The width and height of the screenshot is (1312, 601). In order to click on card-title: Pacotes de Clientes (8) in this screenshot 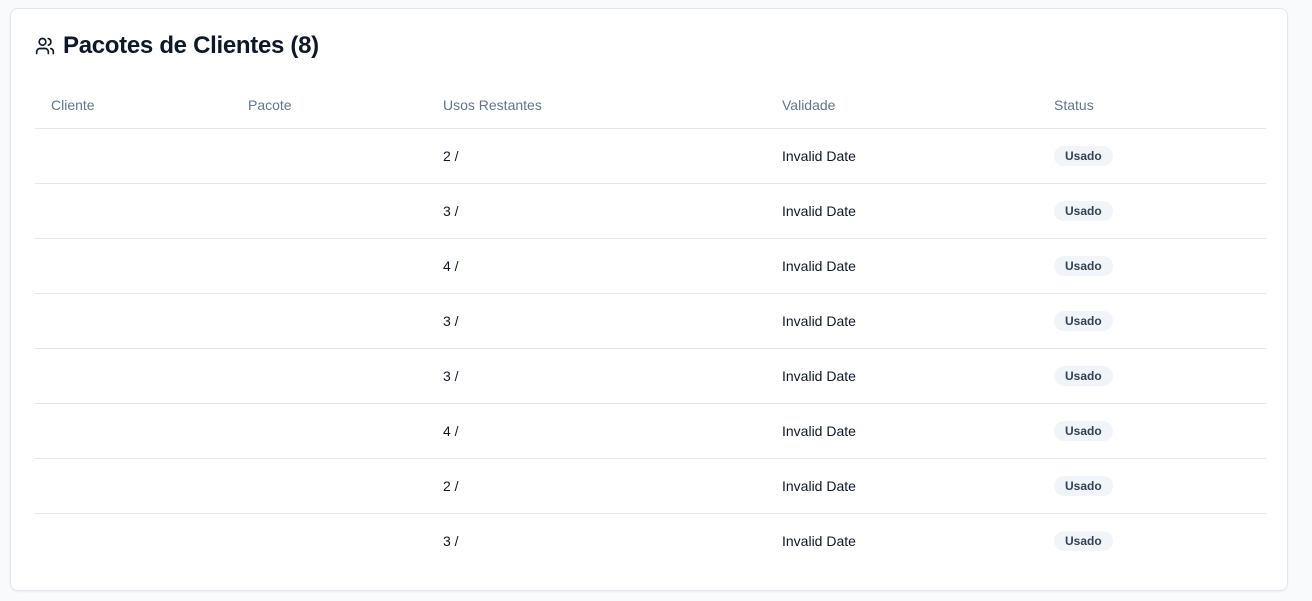, I will do `click(191, 45)`.